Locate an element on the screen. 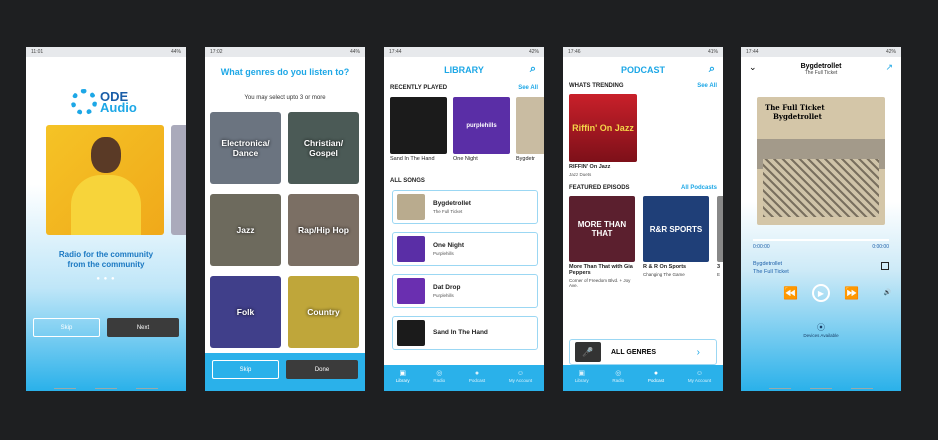 The width and height of the screenshot is (938, 440). genre-label-2: Dance is located at coordinates (245, 153).